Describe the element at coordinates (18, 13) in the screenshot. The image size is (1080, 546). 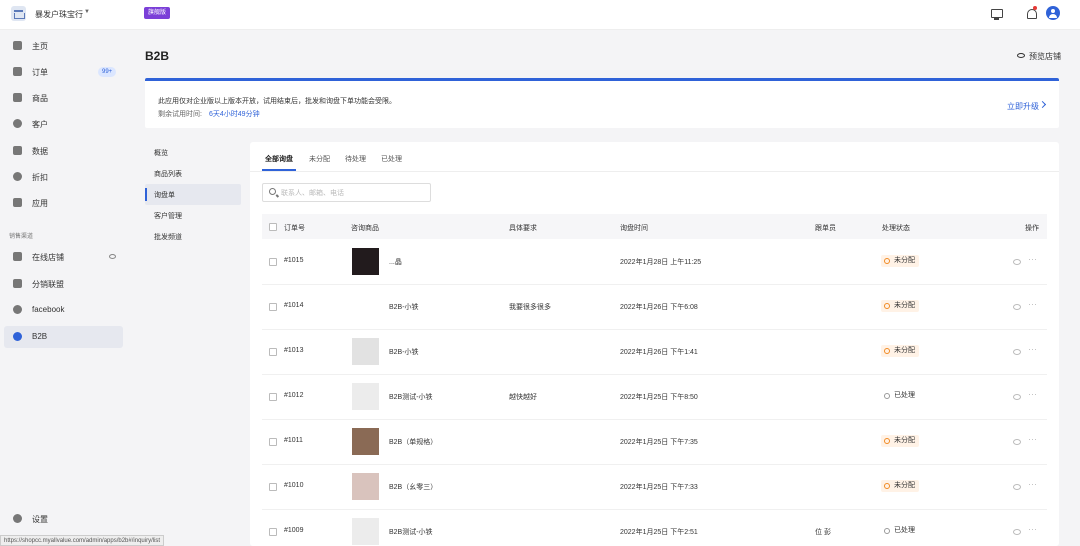
I see `store-logo-icon` at that location.